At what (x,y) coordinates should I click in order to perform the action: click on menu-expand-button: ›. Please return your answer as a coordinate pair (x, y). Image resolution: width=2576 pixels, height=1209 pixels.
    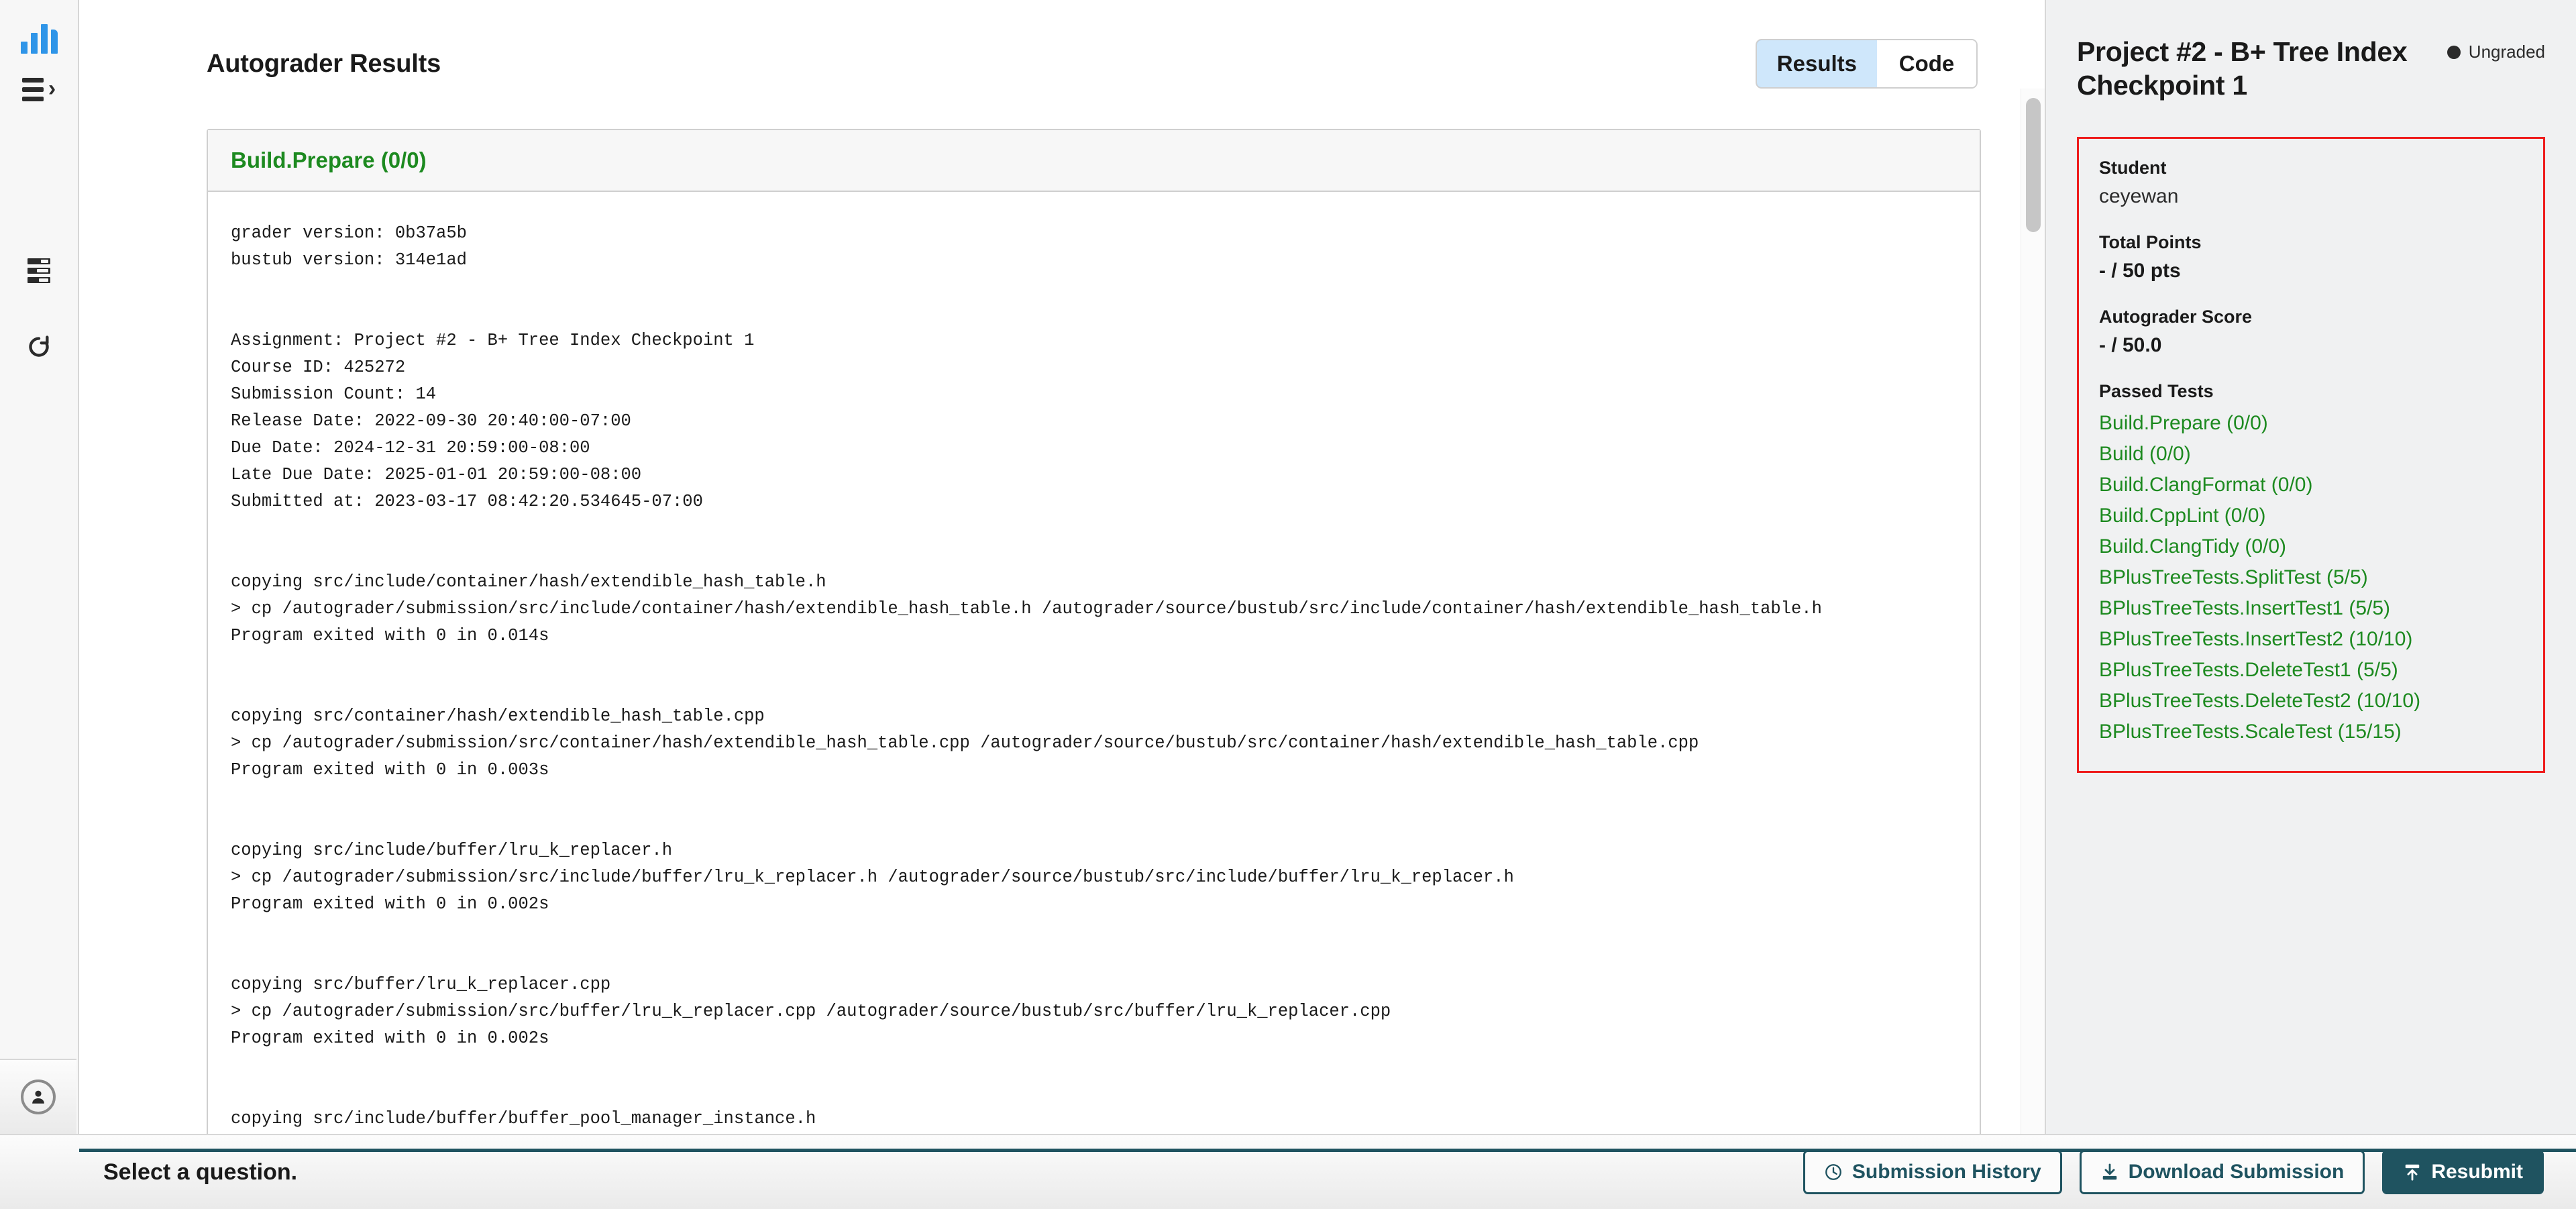
    Looking at the image, I should click on (39, 89).